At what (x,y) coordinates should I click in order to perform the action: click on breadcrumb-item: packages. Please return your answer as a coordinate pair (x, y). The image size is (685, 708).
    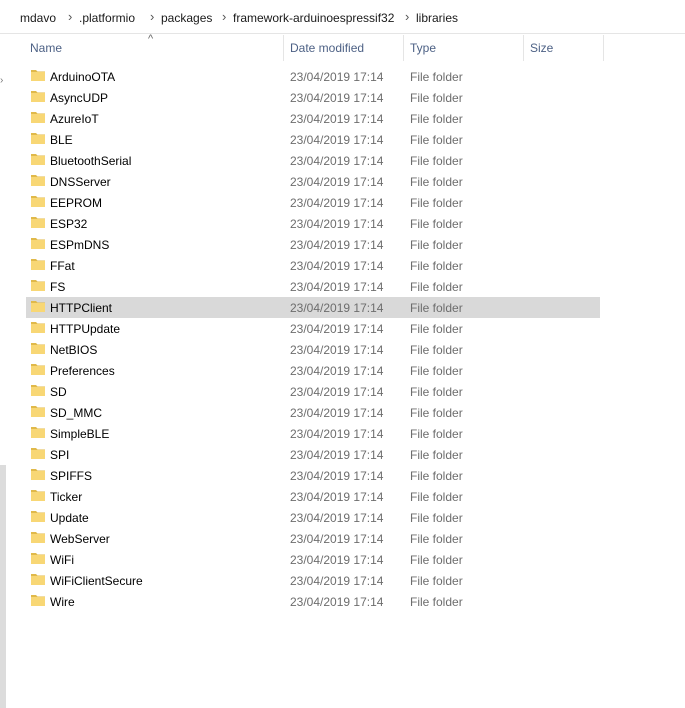
    Looking at the image, I should click on (186, 18).